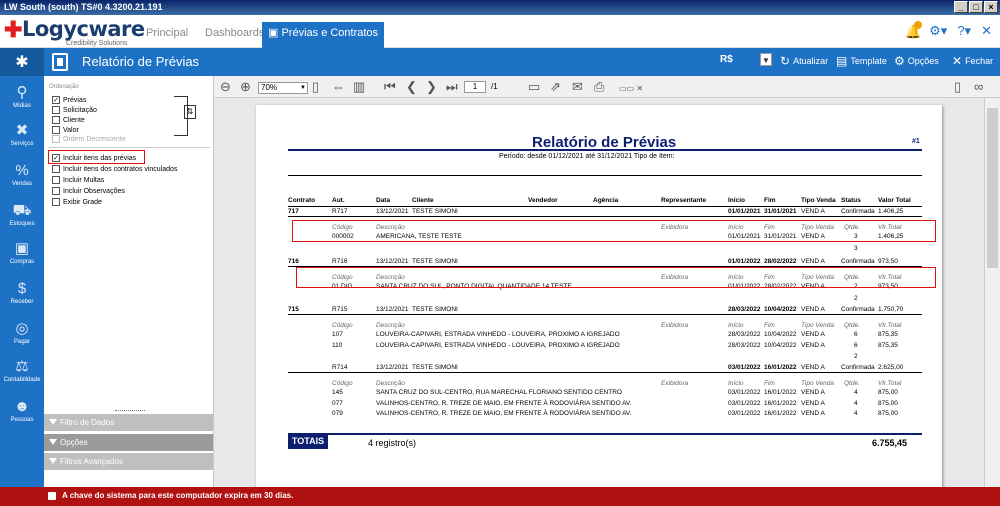 This screenshot has width=1000, height=506. I want to click on logo: ✚ Logycware Credibility Solutions, so click(74, 32).